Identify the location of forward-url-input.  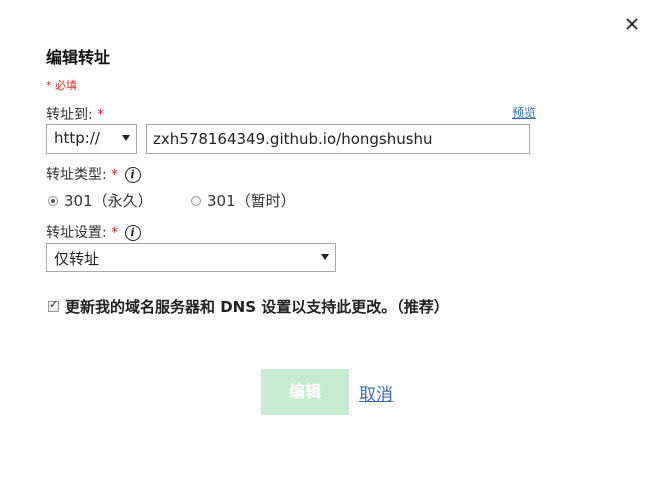
(338, 139).